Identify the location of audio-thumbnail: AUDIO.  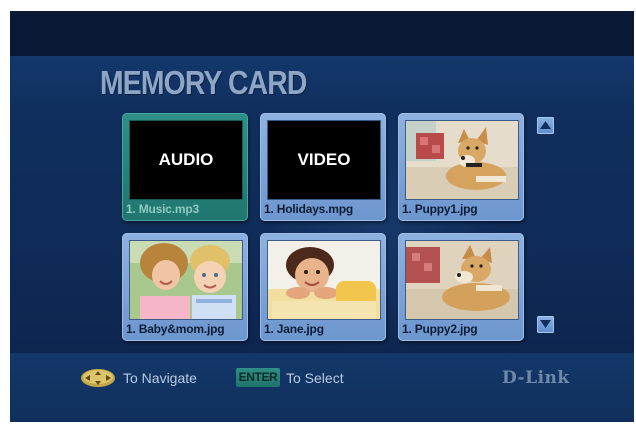
(186, 160).